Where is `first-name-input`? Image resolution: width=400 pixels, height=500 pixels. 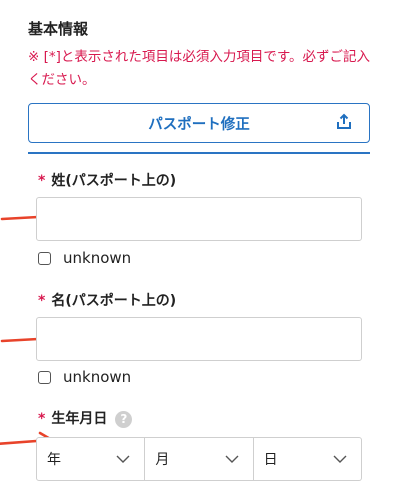 first-name-input is located at coordinates (199, 339).